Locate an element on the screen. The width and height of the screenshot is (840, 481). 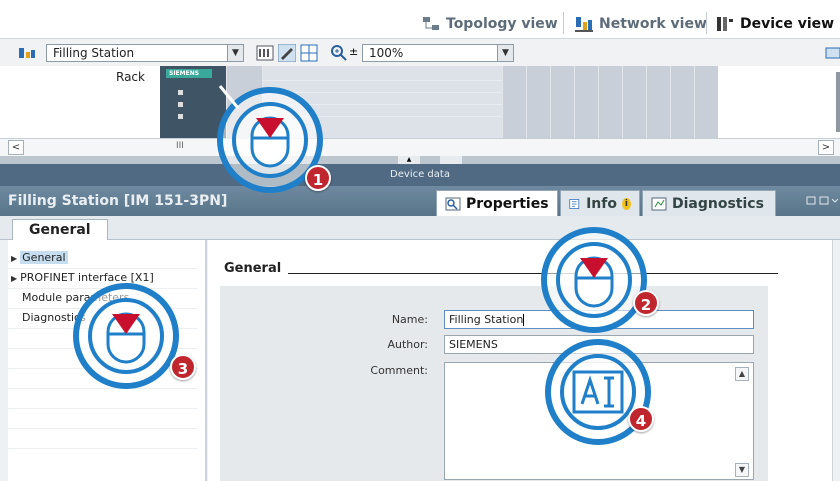
tab-diagnostics: Diagnostics is located at coordinates (709, 203).